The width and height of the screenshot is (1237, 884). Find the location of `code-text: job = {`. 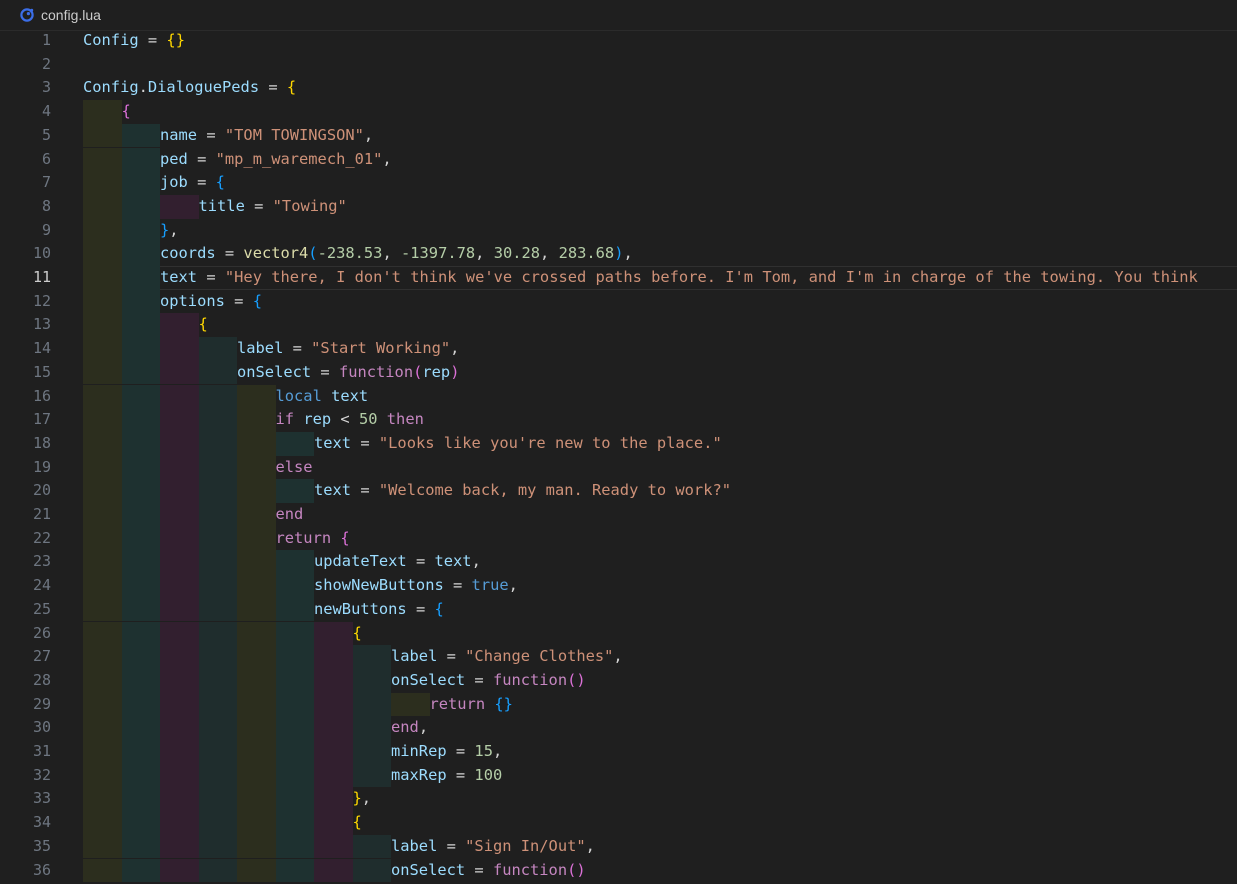

code-text: job = { is located at coordinates (192, 183).